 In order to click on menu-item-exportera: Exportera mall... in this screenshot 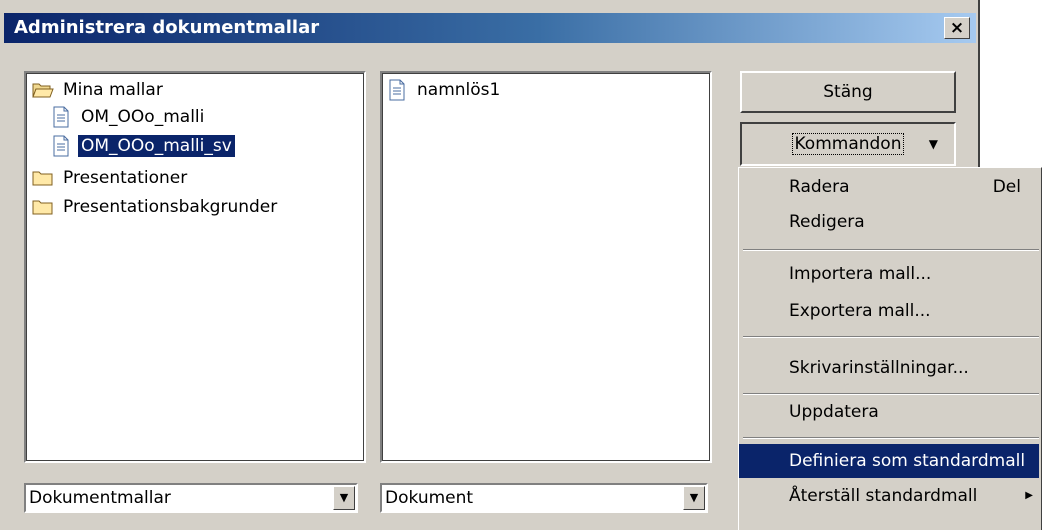, I will do `click(889, 311)`.